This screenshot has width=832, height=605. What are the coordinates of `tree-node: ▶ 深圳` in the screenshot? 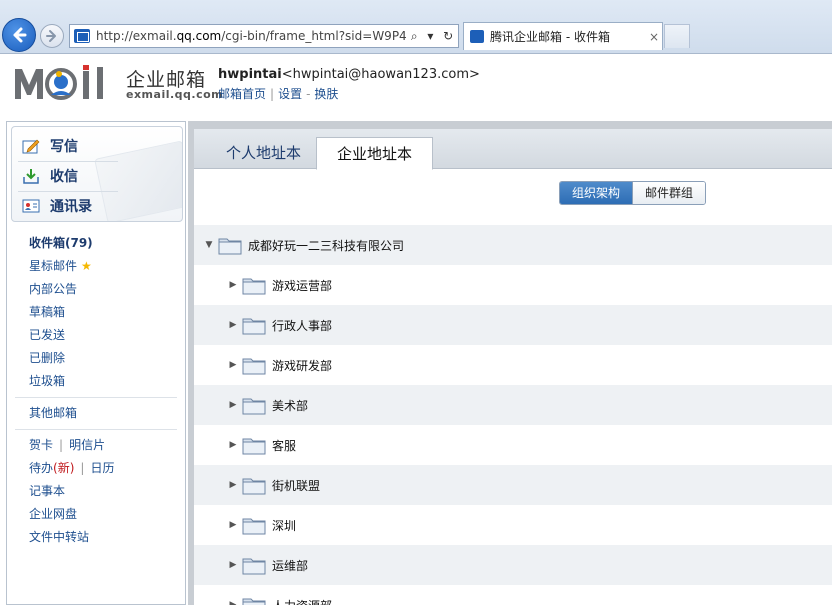 It's located at (513, 525).